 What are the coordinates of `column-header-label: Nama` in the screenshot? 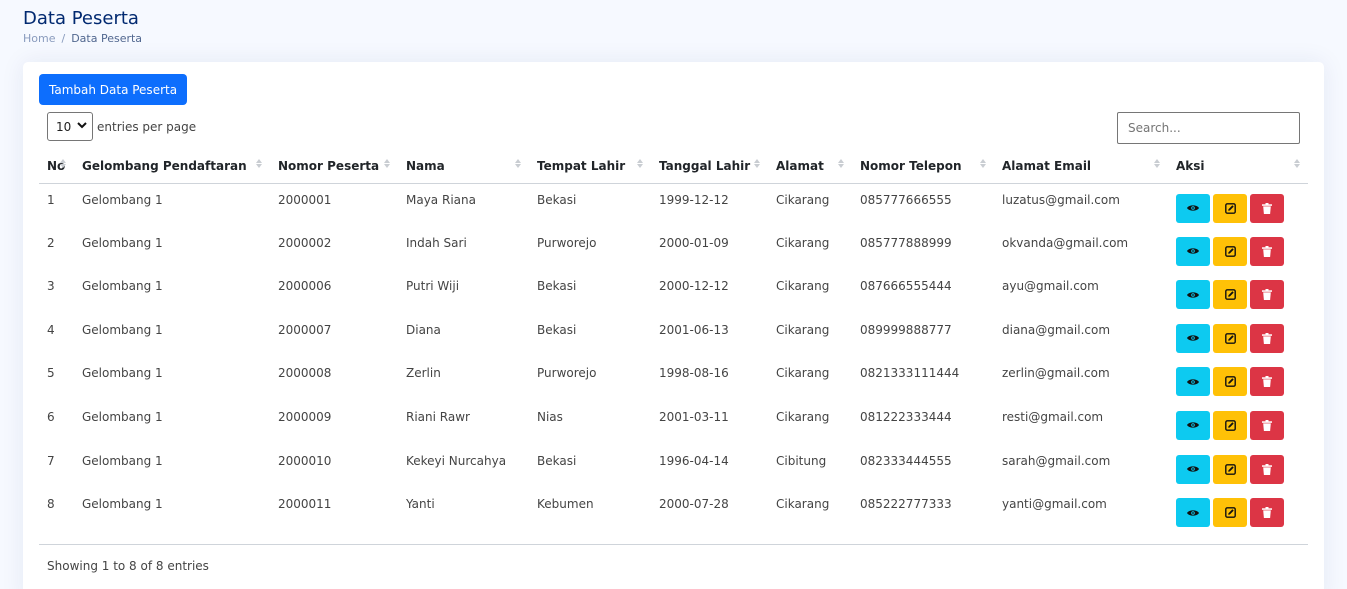 It's located at (425, 166).